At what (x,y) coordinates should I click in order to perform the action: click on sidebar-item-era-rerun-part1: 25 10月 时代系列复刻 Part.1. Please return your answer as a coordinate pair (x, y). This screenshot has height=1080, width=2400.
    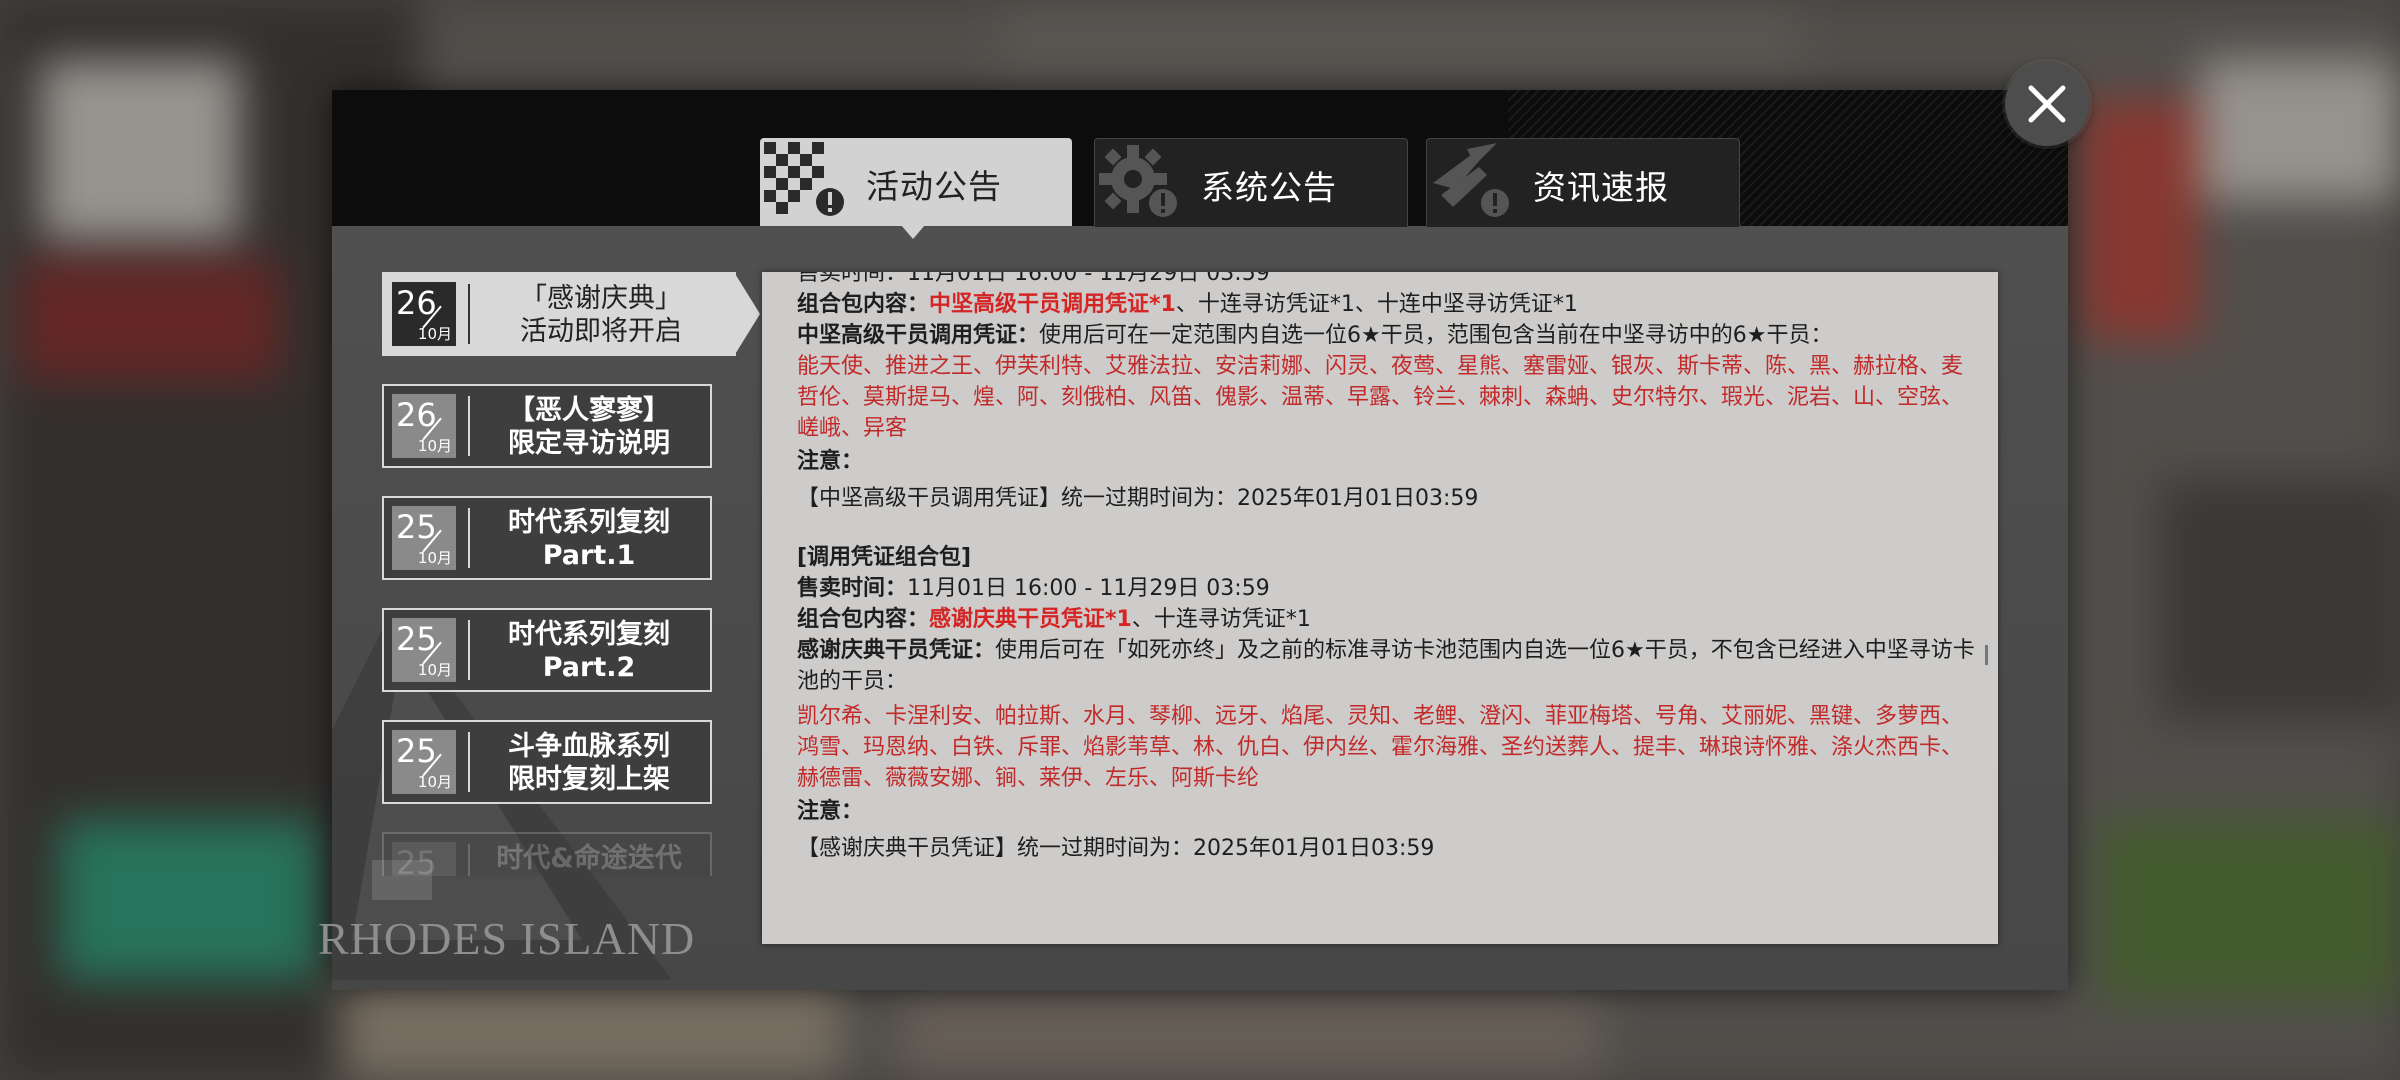
    Looking at the image, I should click on (547, 538).